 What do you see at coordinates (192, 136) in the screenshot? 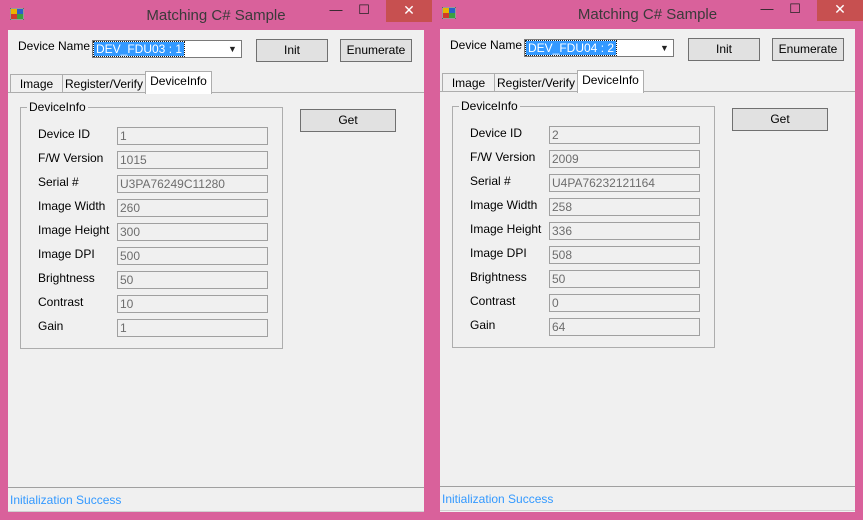
I see `device-id-field: 1` at bounding box center [192, 136].